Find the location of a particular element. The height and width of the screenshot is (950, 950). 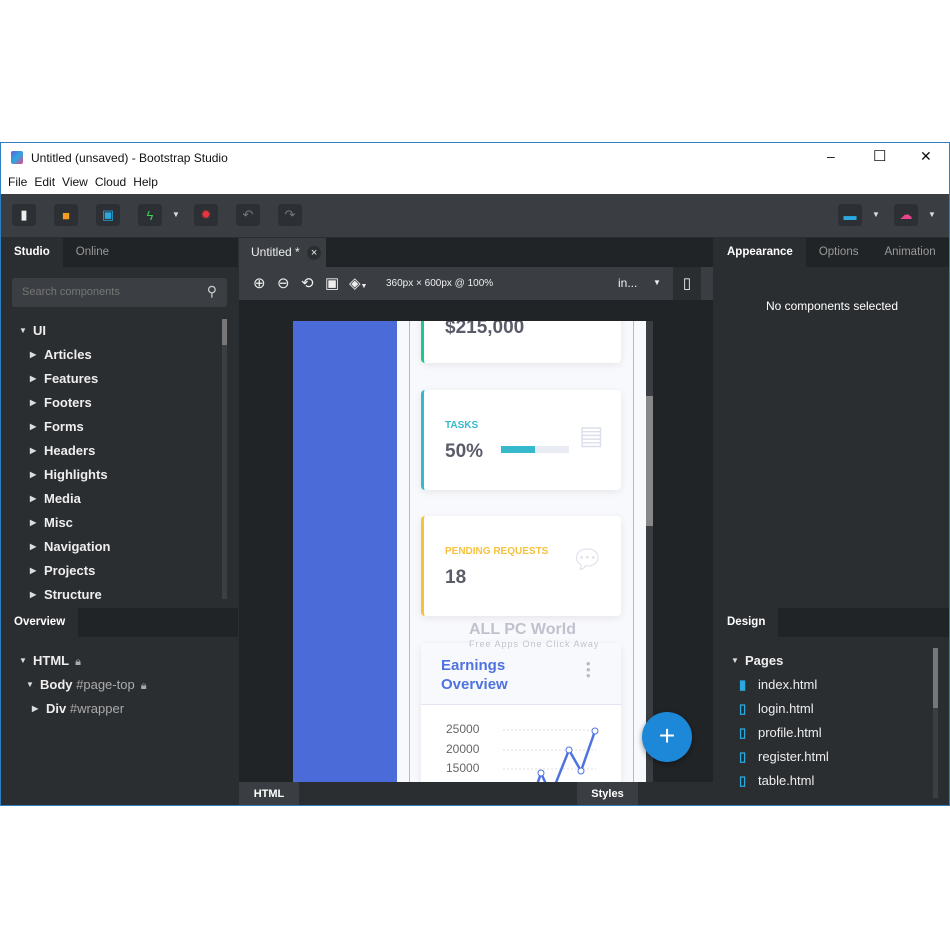

tab-animation: Animation is located at coordinates (909, 252).